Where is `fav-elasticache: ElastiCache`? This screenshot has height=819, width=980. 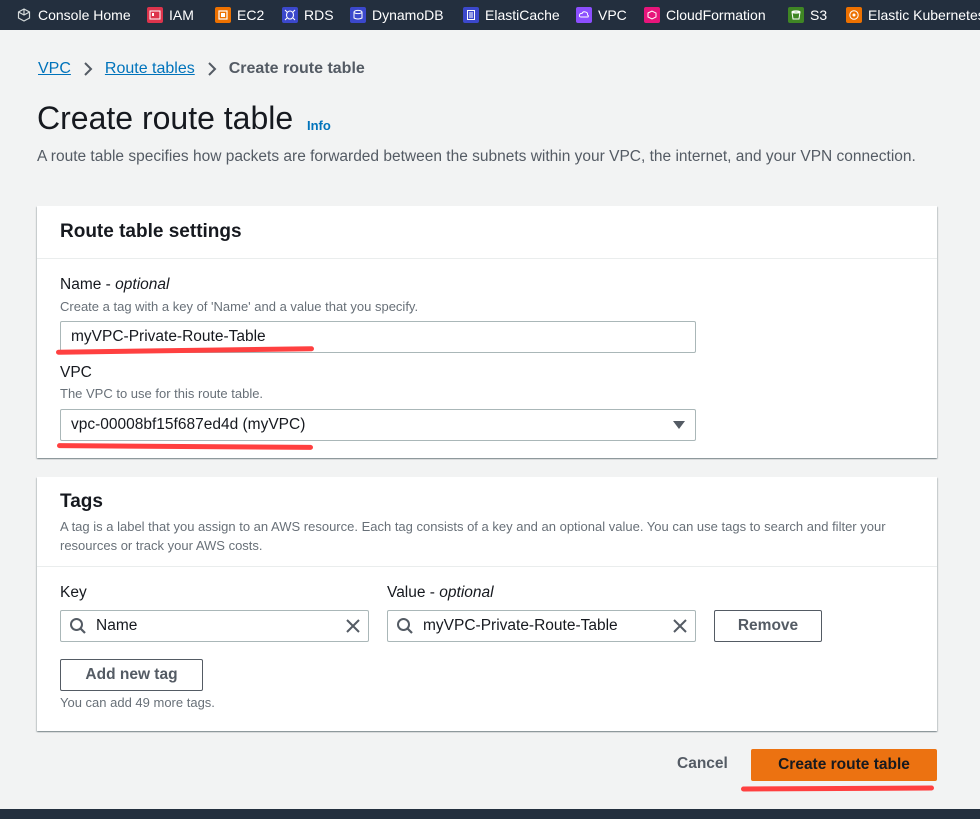
fav-elasticache: ElastiCache is located at coordinates (511, 15).